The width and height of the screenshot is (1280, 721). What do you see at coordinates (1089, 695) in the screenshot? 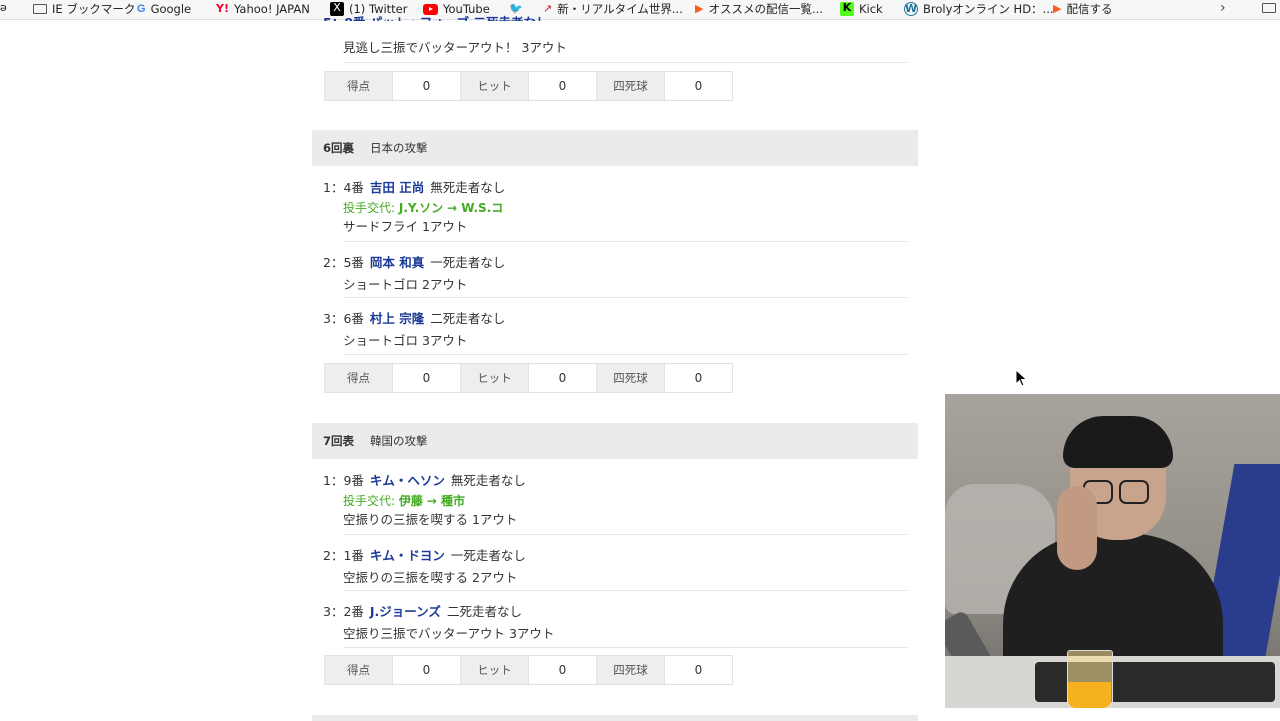
I see `webcam-juice` at bounding box center [1089, 695].